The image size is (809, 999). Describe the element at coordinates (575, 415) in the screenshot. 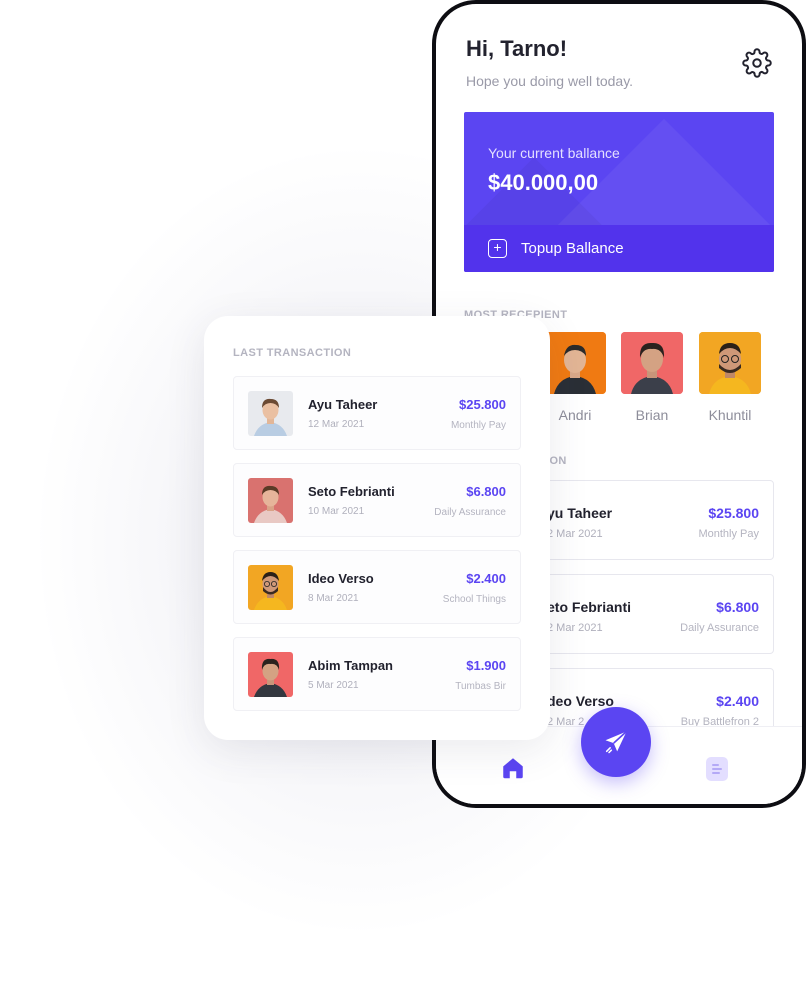

I see `recipient-name: Andri` at that location.